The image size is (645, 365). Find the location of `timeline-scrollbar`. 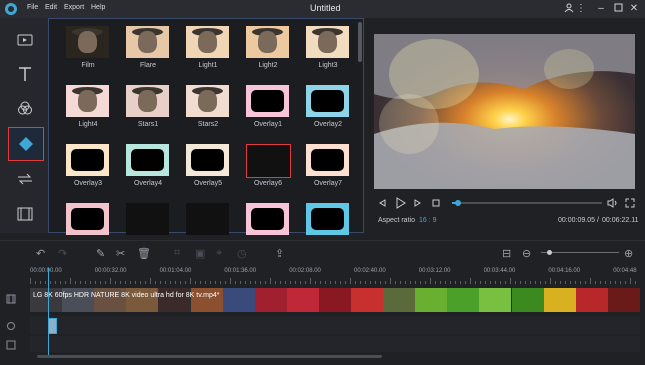

timeline-scrollbar is located at coordinates (209, 356).